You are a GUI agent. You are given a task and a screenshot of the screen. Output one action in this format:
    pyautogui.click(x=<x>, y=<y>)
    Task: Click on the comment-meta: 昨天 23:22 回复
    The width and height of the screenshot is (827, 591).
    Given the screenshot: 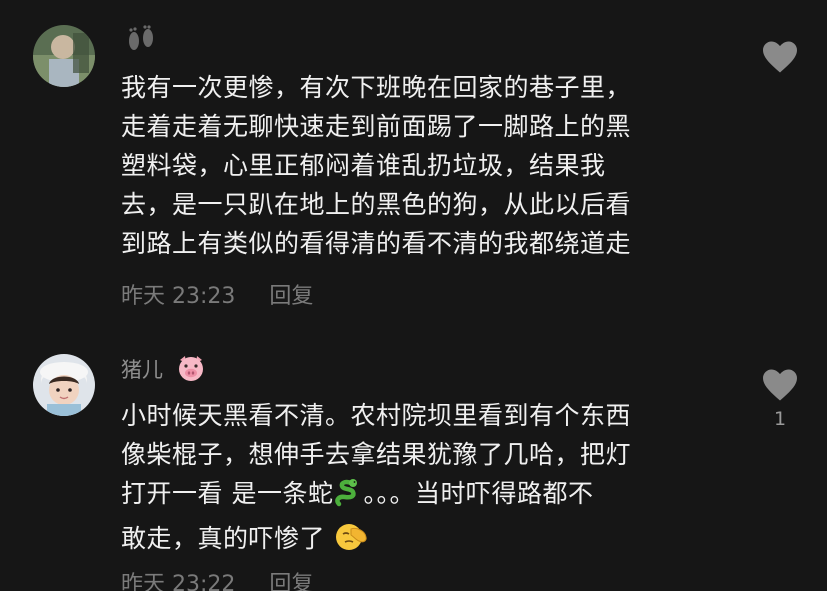 What is the action you would take?
    pyautogui.click(x=217, y=578)
    